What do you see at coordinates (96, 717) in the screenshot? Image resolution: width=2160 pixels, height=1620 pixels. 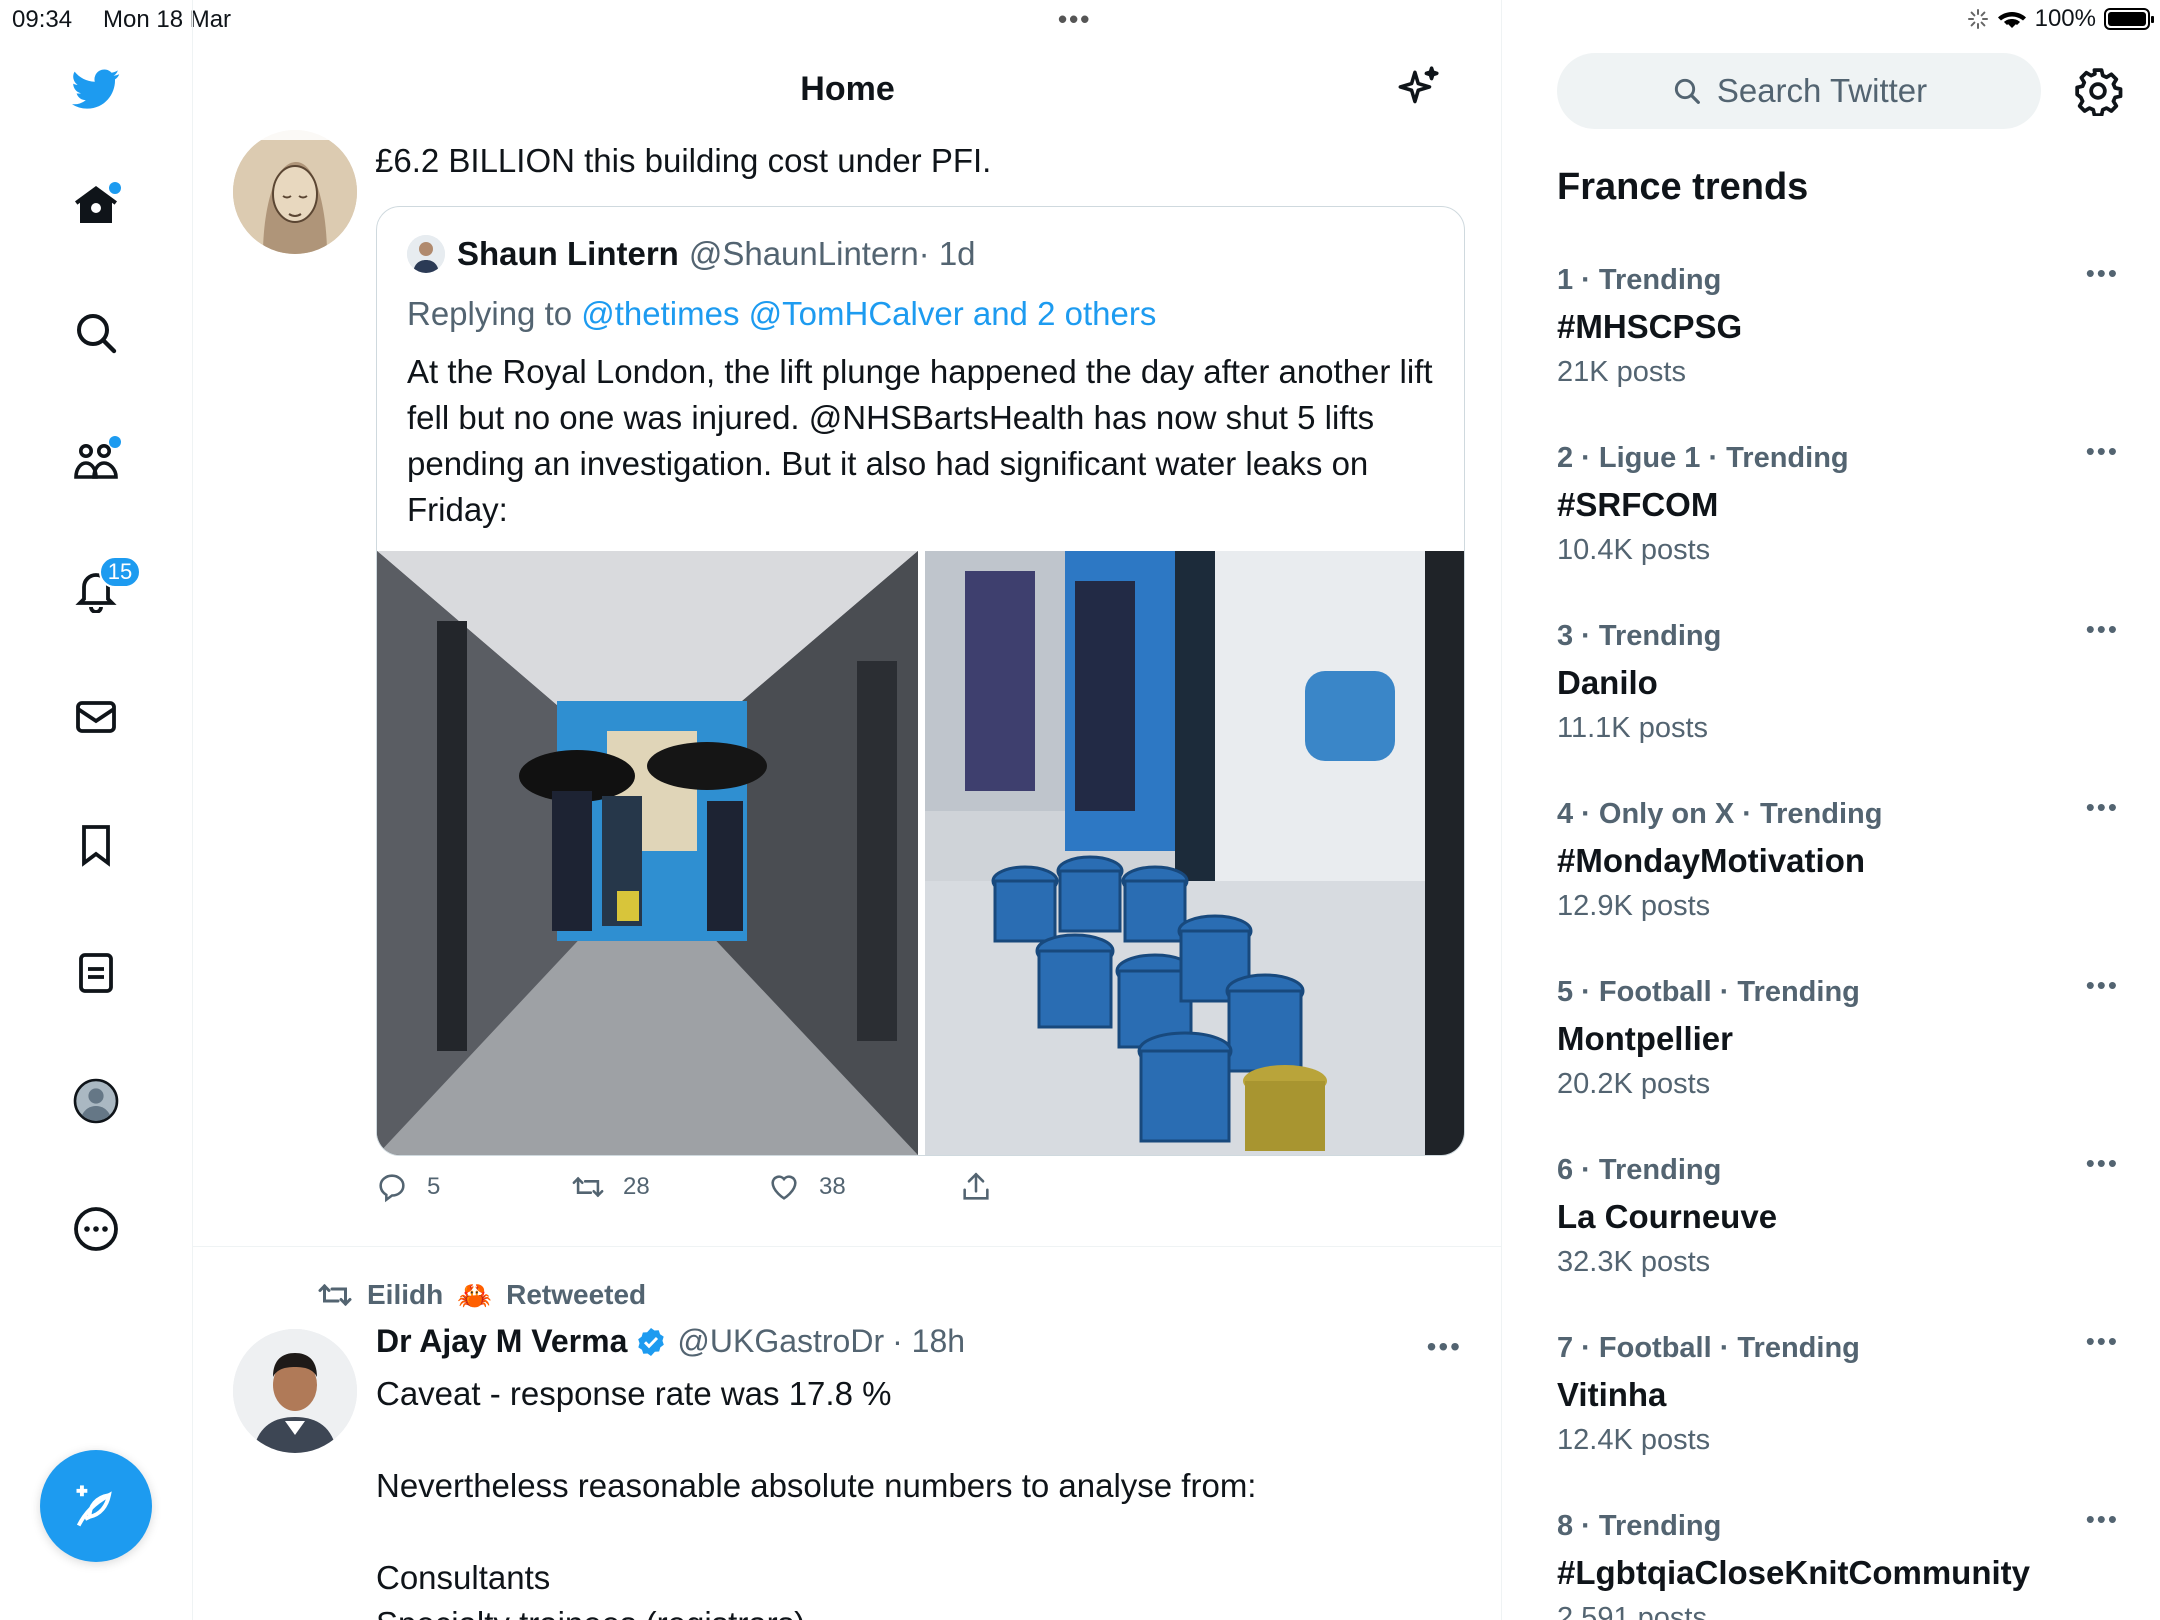 I see `messages-icon` at bounding box center [96, 717].